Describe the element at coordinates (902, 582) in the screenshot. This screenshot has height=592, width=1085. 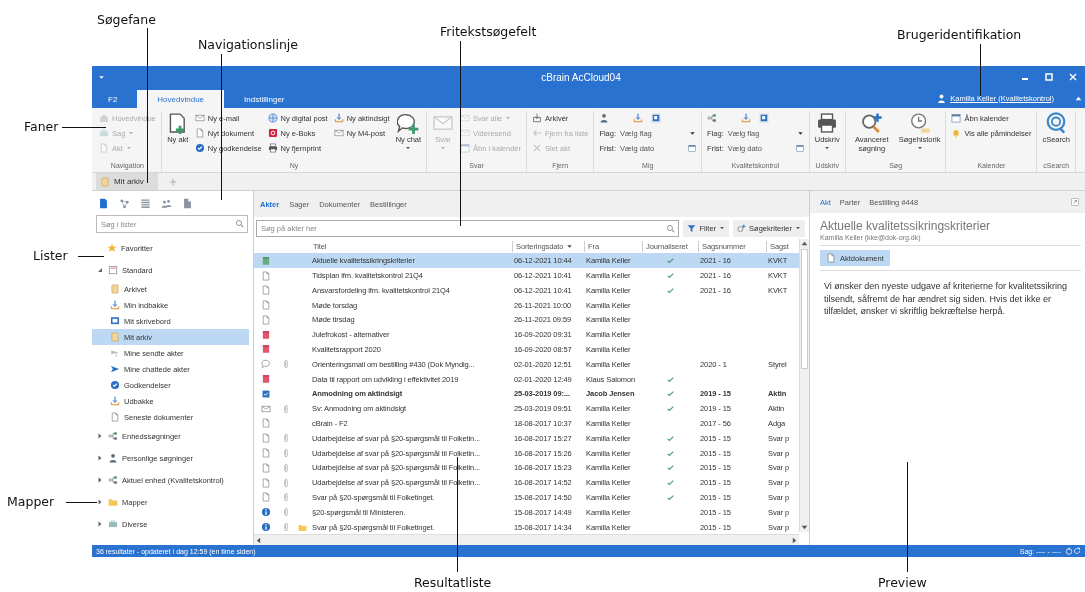
I see `callout-label: Preview` at that location.